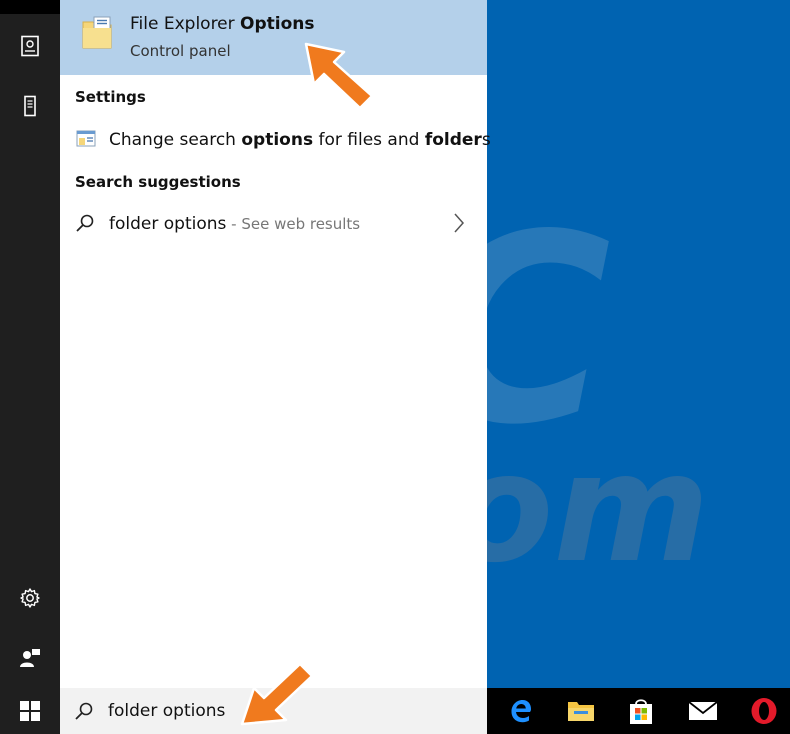 The width and height of the screenshot is (790, 734). What do you see at coordinates (86, 138) in the screenshot?
I see `settings-window-icon` at bounding box center [86, 138].